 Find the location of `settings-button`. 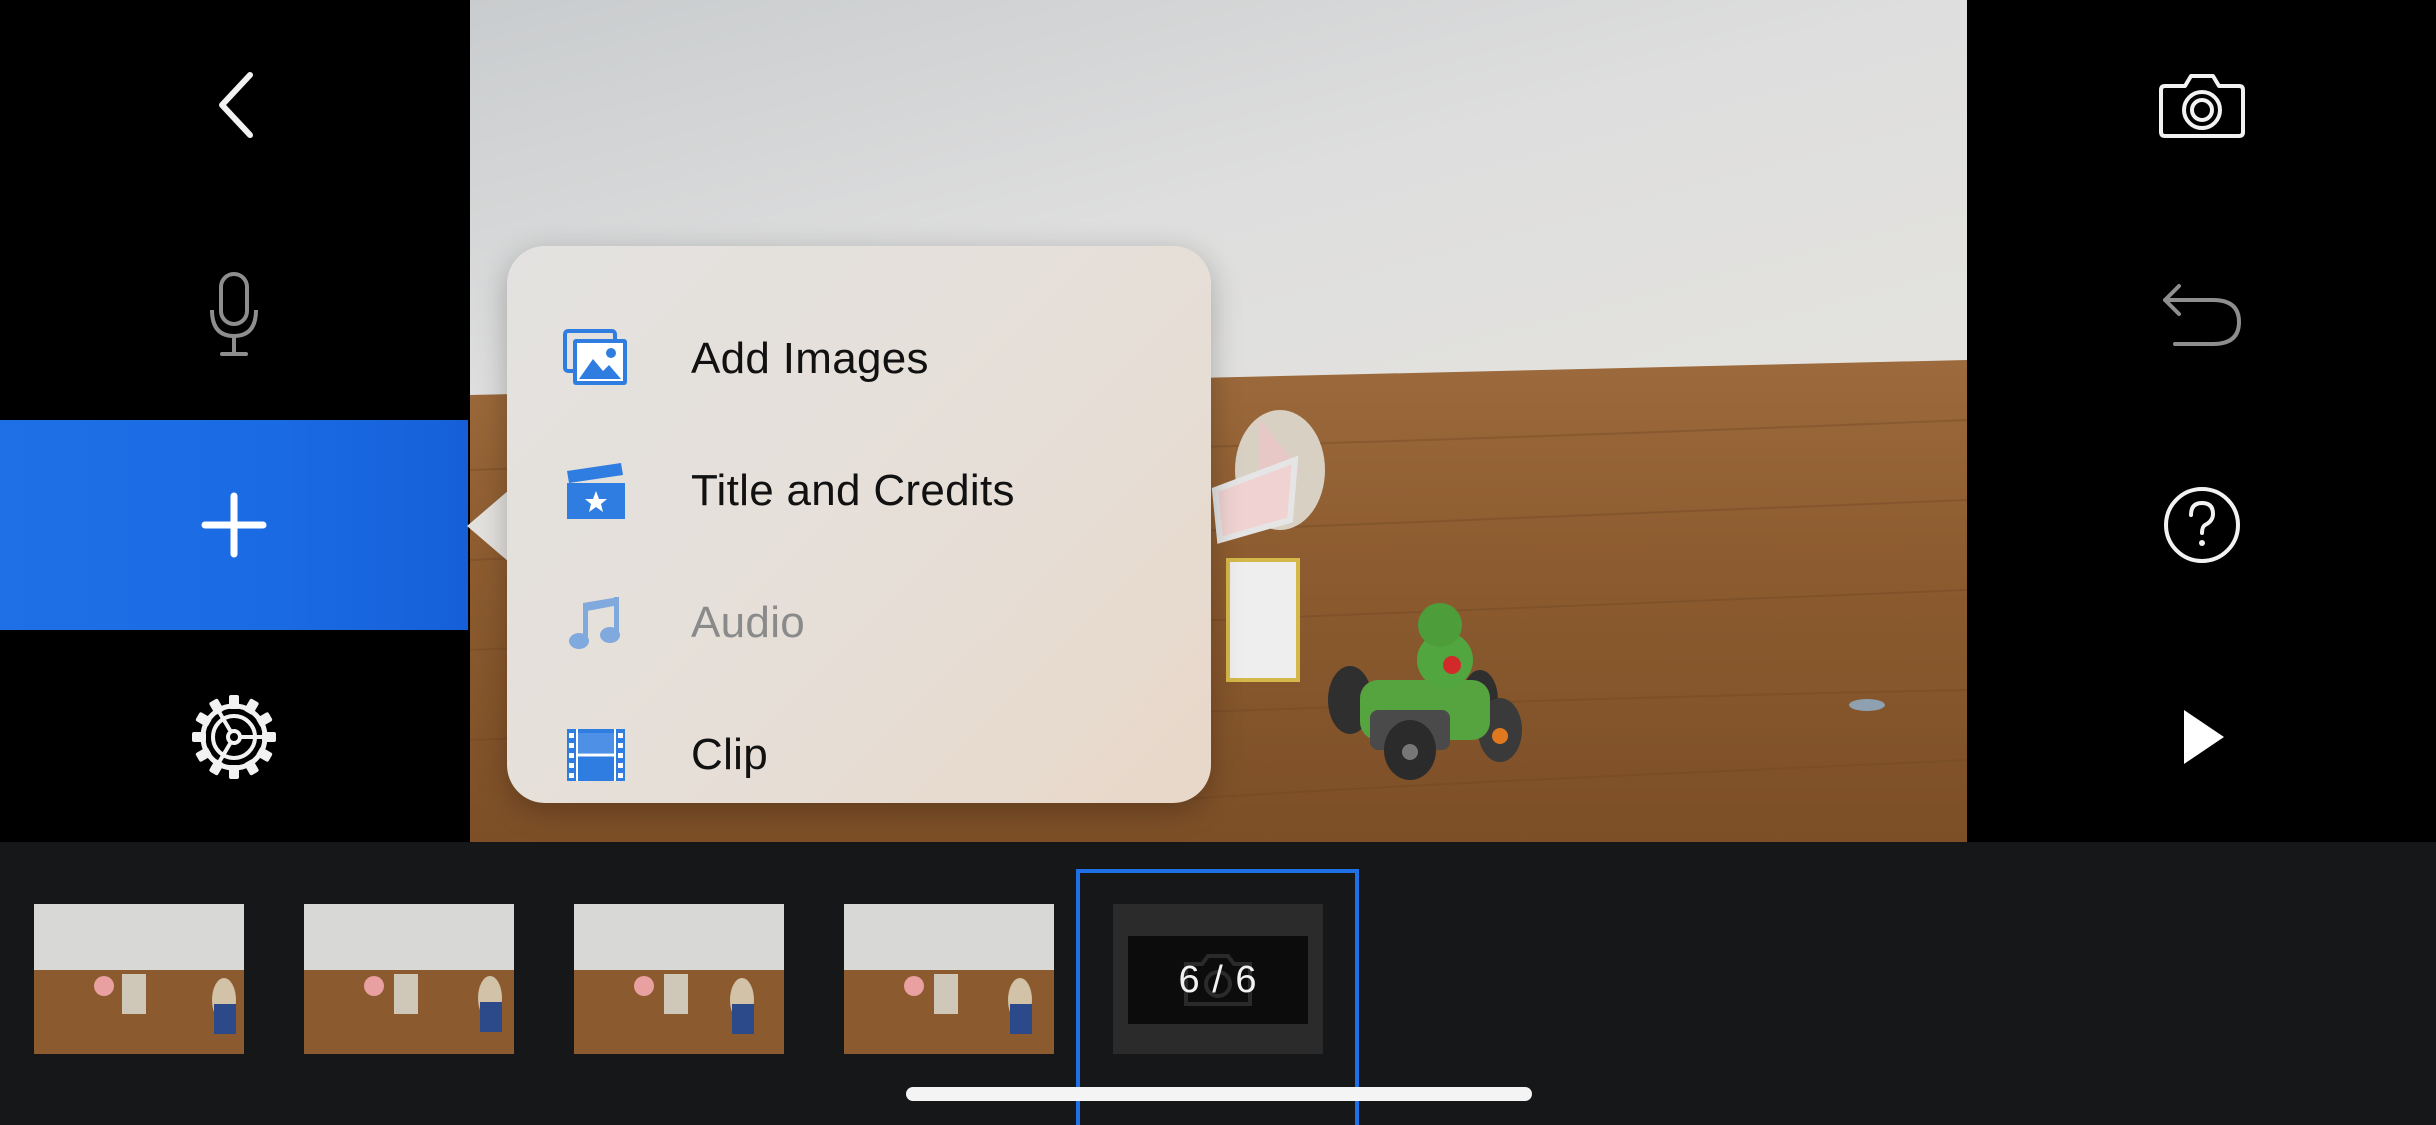

settings-button is located at coordinates (234, 737).